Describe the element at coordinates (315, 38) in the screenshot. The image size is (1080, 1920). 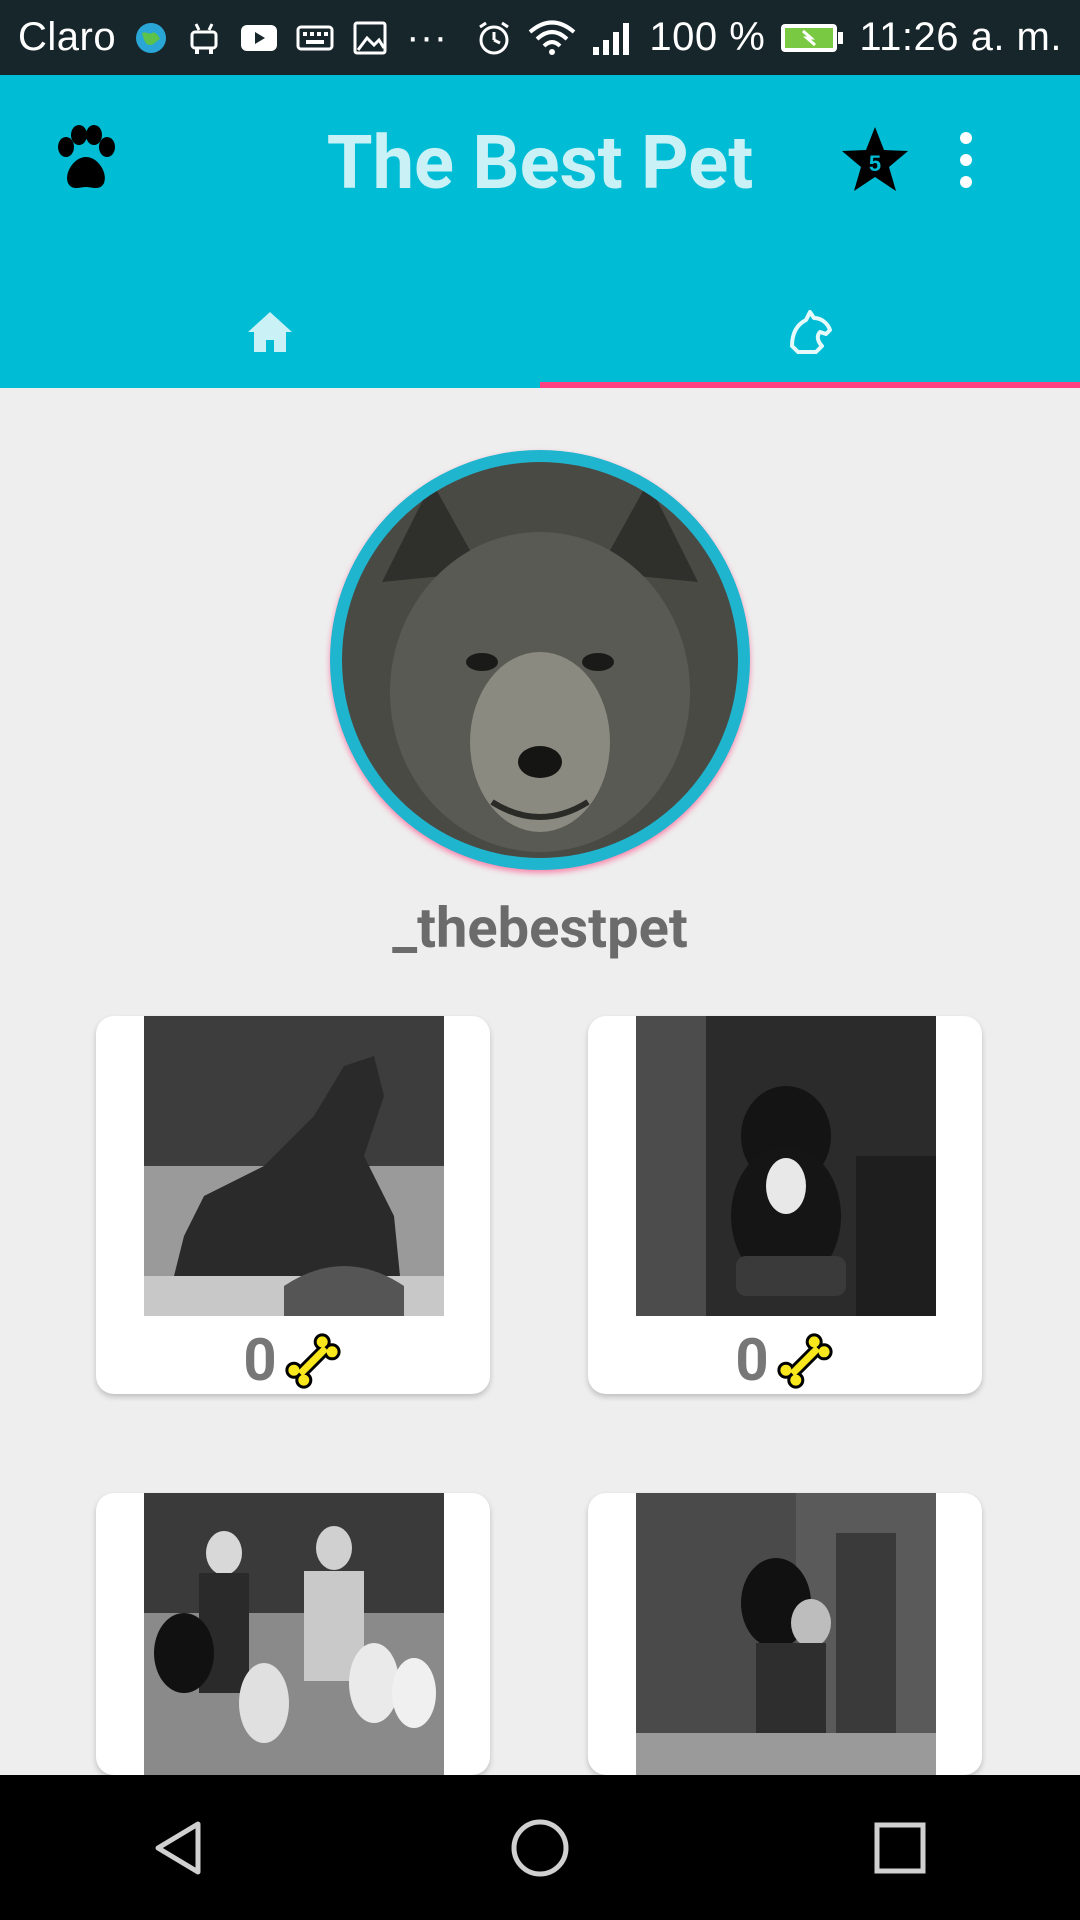
I see `keyboard-icon` at that location.